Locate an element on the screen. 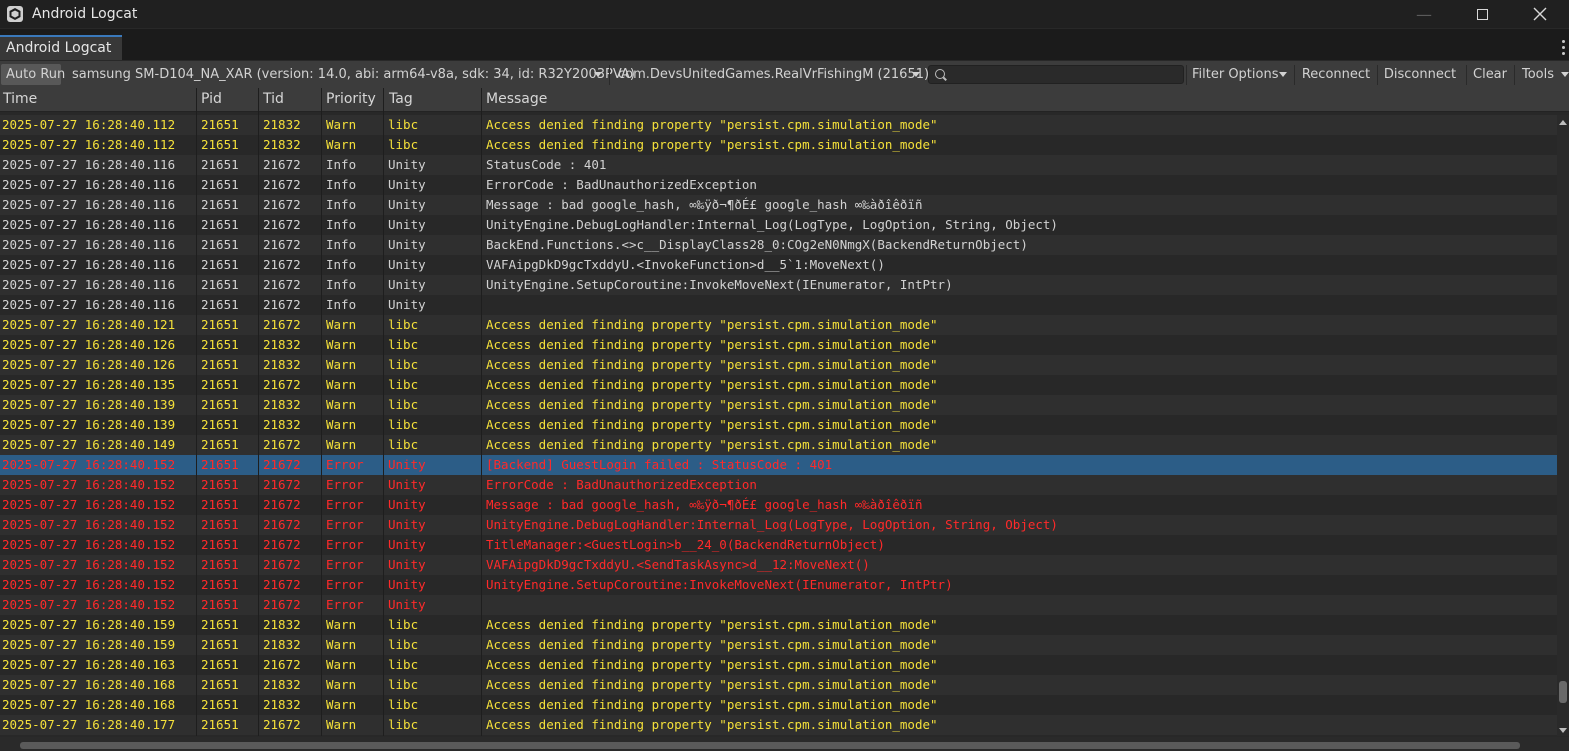 This screenshot has height=751, width=1569. tab-bar: Android Logcat is located at coordinates (784, 44).